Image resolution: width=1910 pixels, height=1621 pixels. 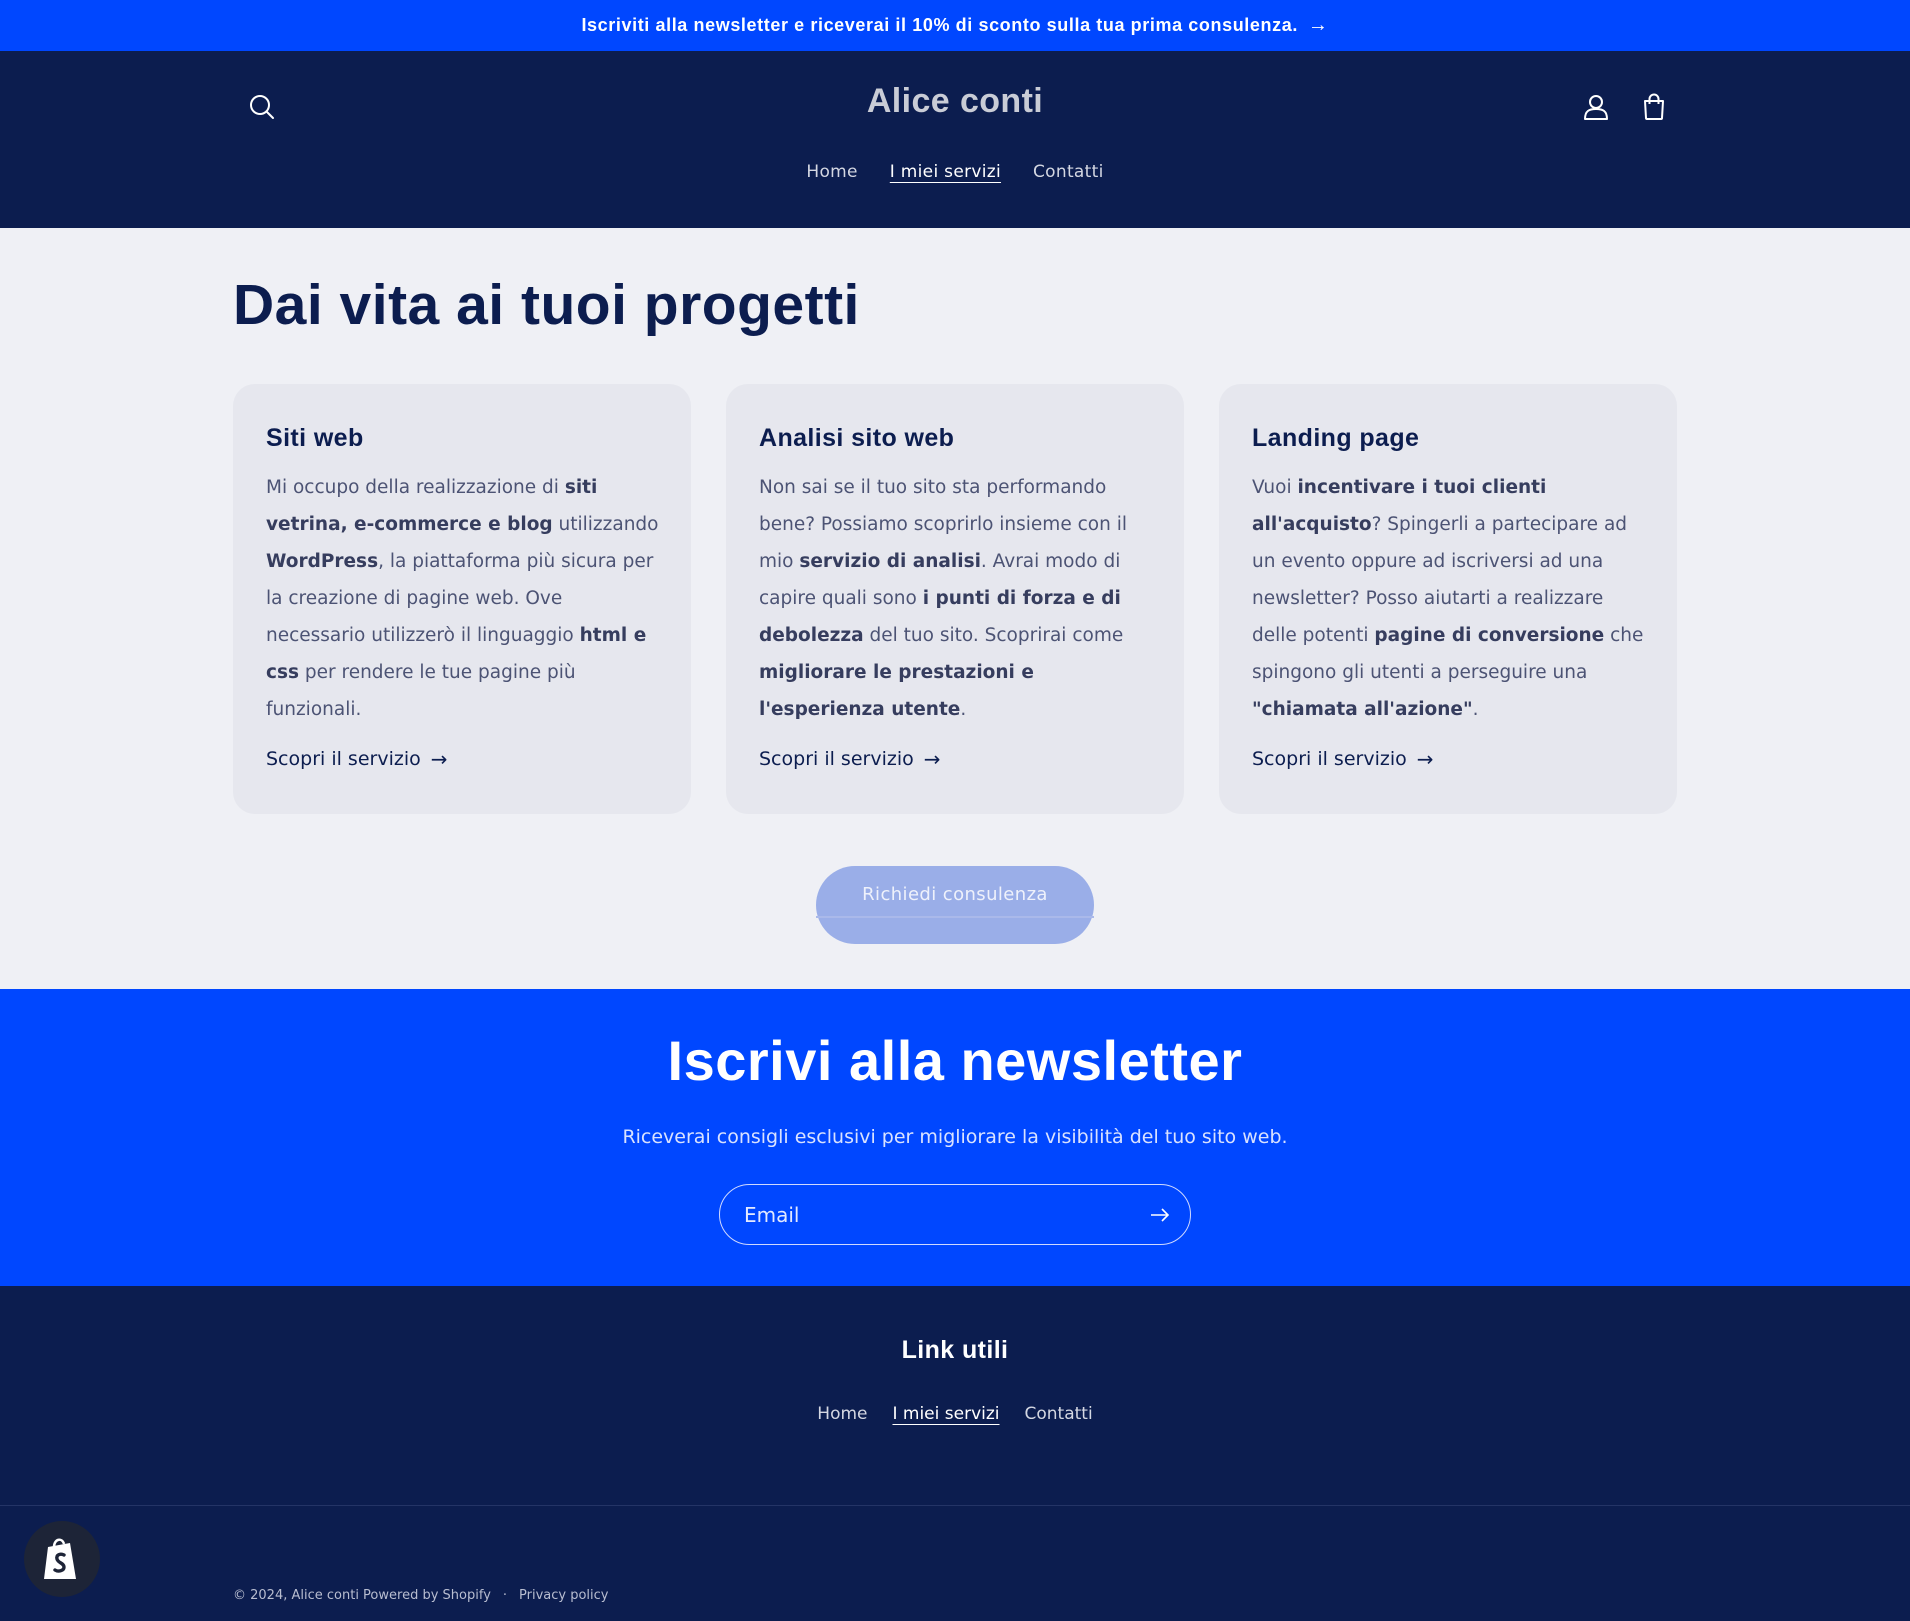 I want to click on body-bold-text: WordPress, so click(x=322, y=561).